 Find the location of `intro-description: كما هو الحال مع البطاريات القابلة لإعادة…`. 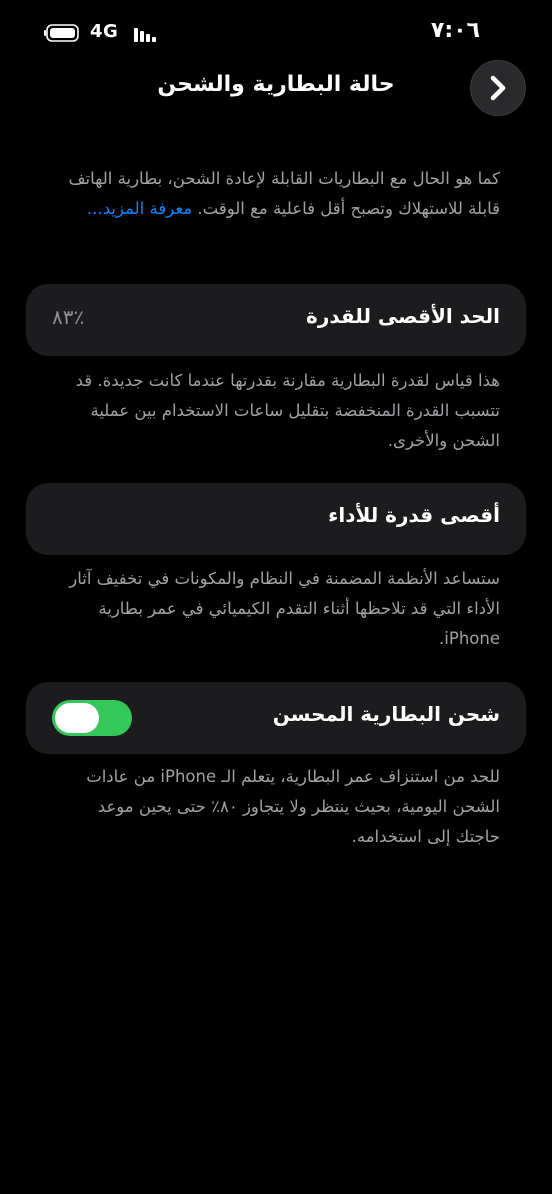

intro-description: كما هو الحال مع البطاريات القابلة لإعادة… is located at coordinates (275, 194).